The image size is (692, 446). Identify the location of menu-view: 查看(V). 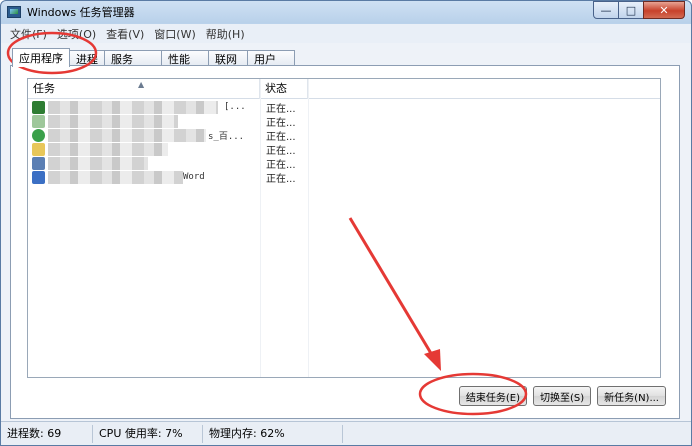
(125, 34).